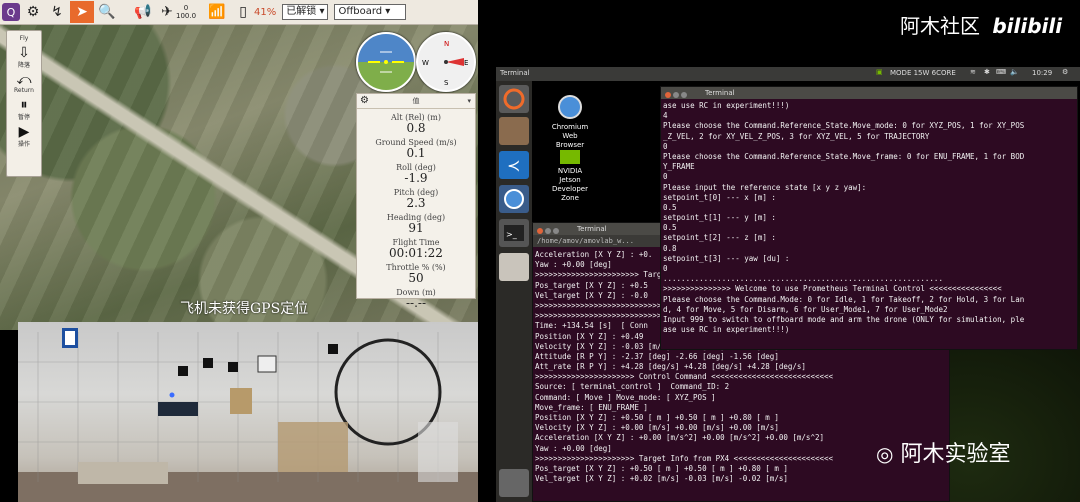  What do you see at coordinates (514, 267) in the screenshot?
I see `app-icon` at bounding box center [514, 267].